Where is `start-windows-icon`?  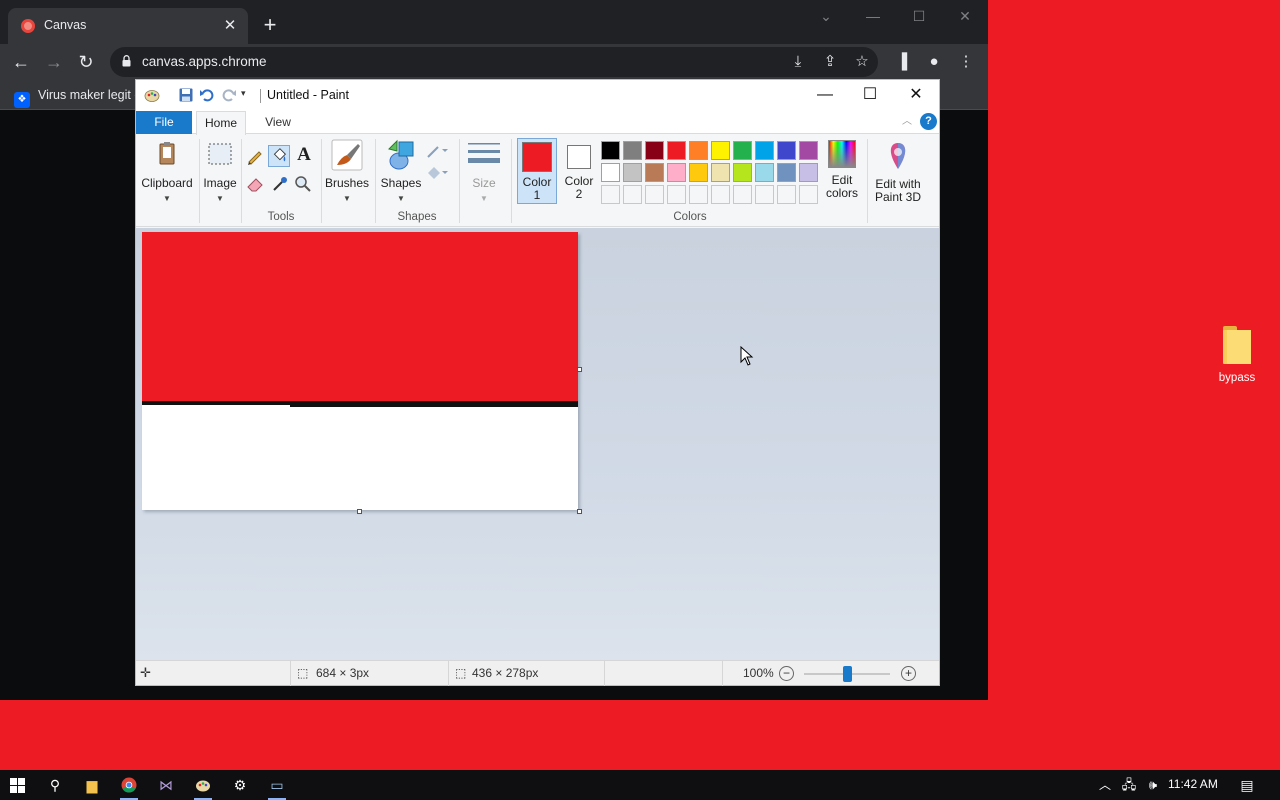
start-windows-icon is located at coordinates (17, 785).